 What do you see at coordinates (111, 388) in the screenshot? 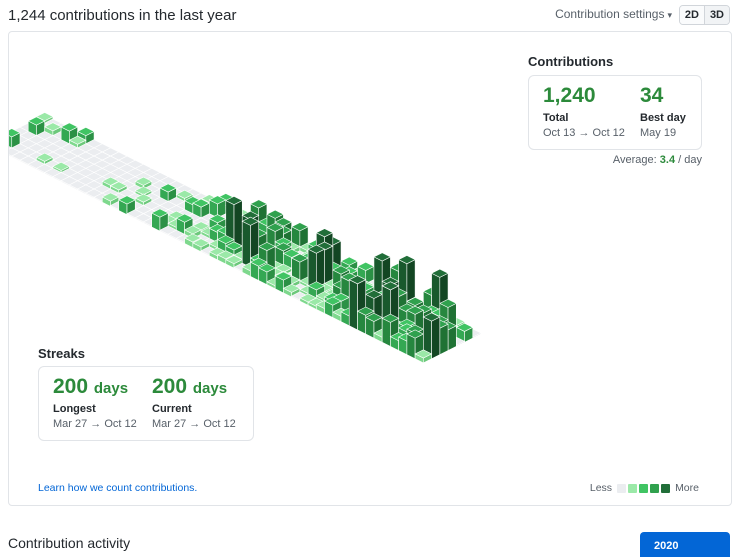
I see `longest-streak-unit: days` at bounding box center [111, 388].